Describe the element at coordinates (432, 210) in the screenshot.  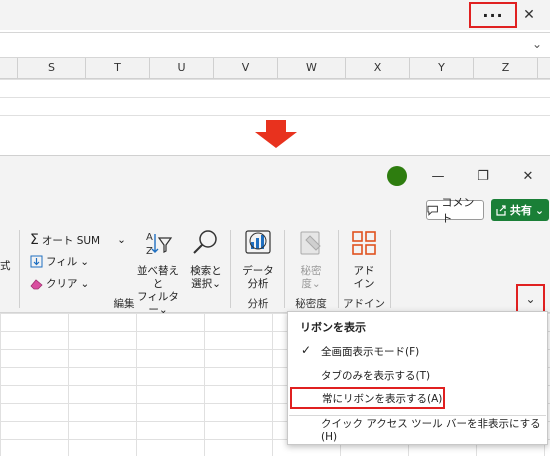
I see `comment-icon` at that location.